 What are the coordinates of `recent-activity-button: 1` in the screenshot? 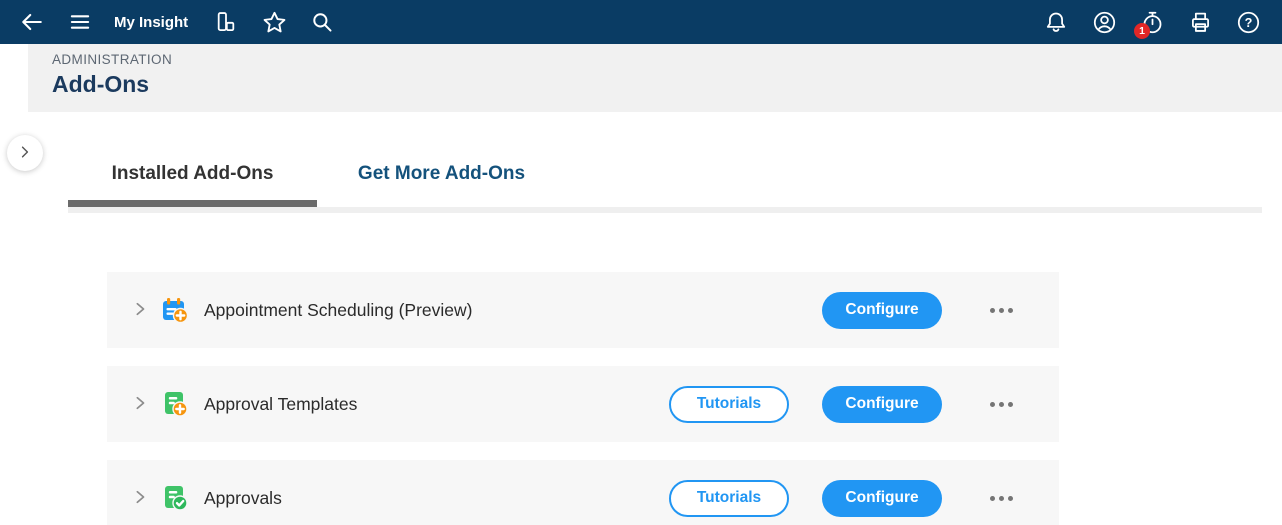 It's located at (1149, 22).